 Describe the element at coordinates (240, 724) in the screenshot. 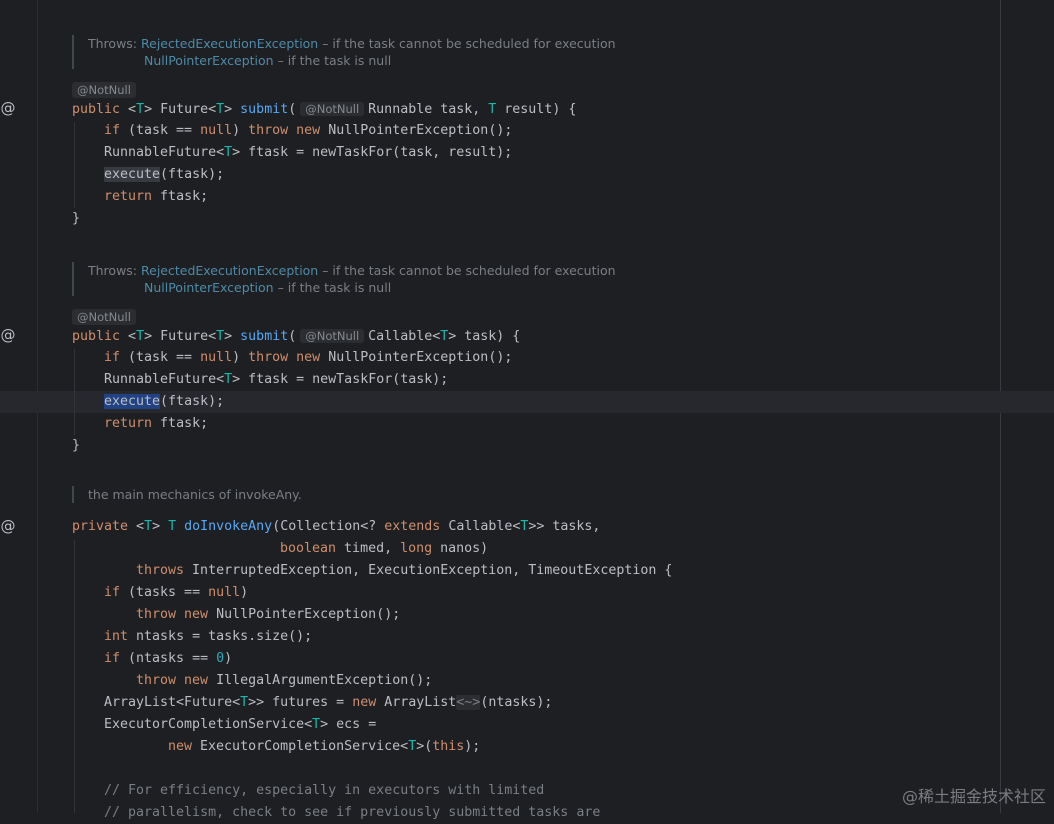

I see `code-line: ExecutorCompletionService<T> ecs =` at that location.